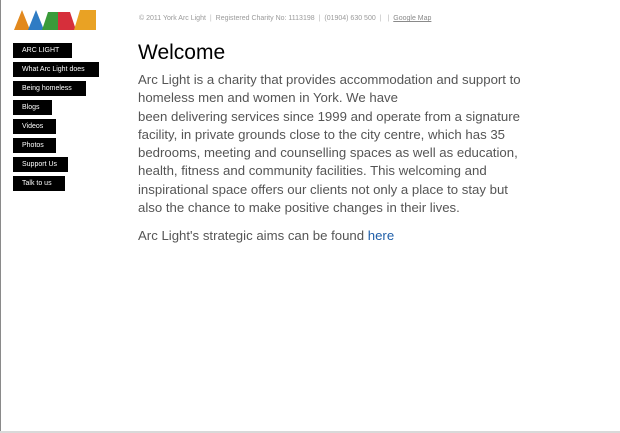 The image size is (620, 433). What do you see at coordinates (350, 18) in the screenshot?
I see `phone-number: (01904) 630 500` at bounding box center [350, 18].